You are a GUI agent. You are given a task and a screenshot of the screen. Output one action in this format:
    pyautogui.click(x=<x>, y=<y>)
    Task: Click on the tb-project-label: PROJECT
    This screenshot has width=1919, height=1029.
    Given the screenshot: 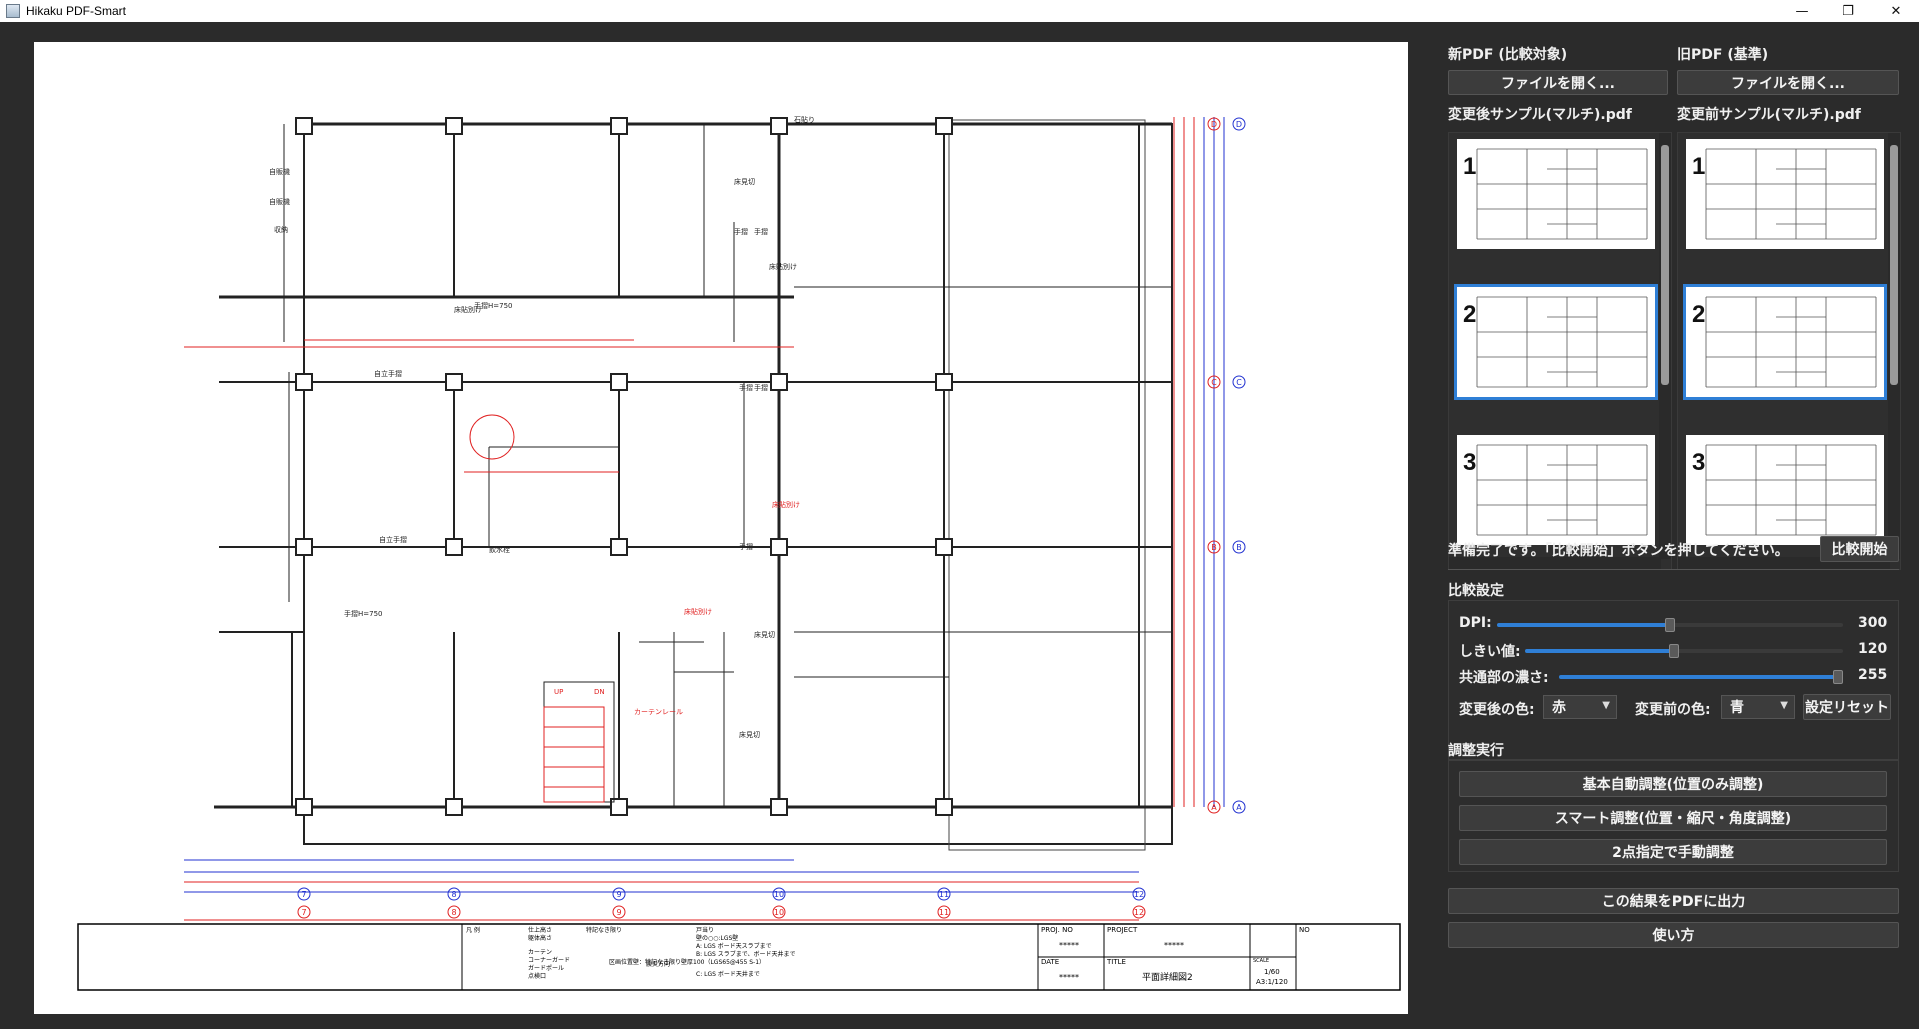 What is the action you would take?
    pyautogui.click(x=1122, y=930)
    